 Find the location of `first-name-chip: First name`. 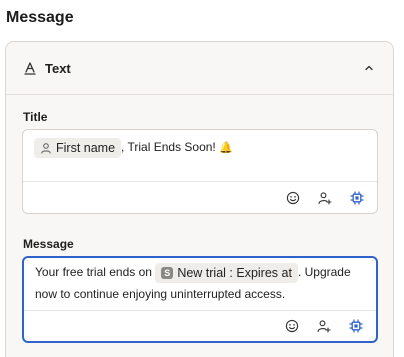

first-name-chip: First name is located at coordinates (78, 147).